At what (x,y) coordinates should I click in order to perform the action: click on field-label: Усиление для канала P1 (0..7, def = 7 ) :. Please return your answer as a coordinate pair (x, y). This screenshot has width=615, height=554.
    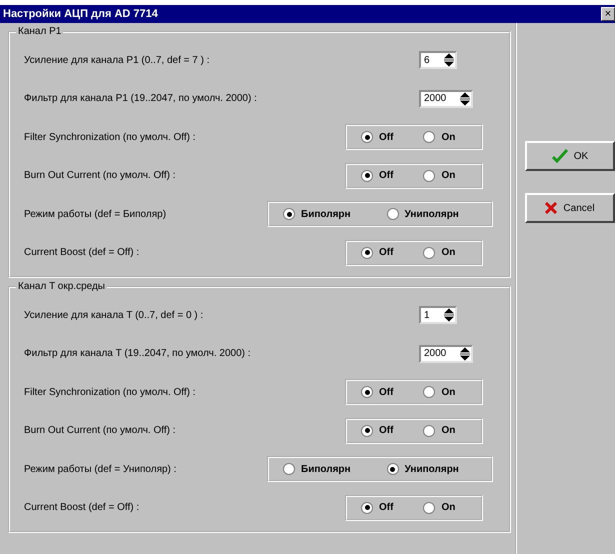
    Looking at the image, I should click on (117, 60).